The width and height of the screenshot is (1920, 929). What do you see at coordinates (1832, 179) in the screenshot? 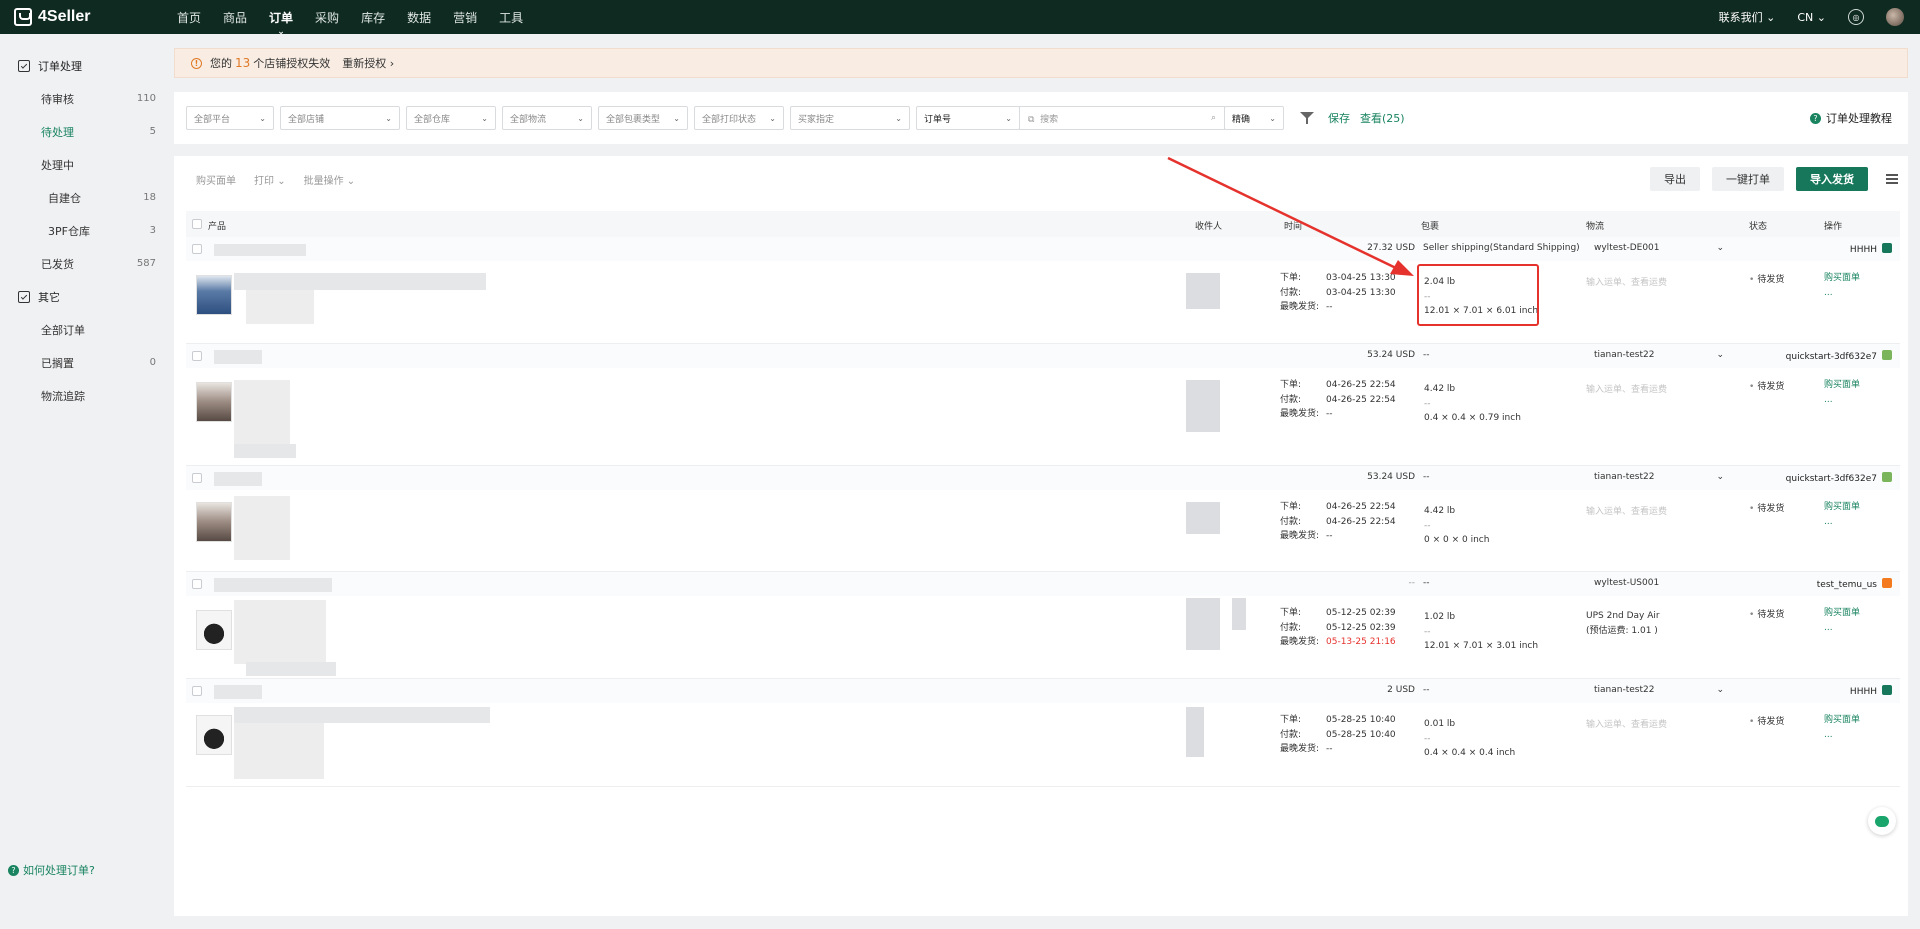
I see `import-ship-button: 导入发货` at bounding box center [1832, 179].